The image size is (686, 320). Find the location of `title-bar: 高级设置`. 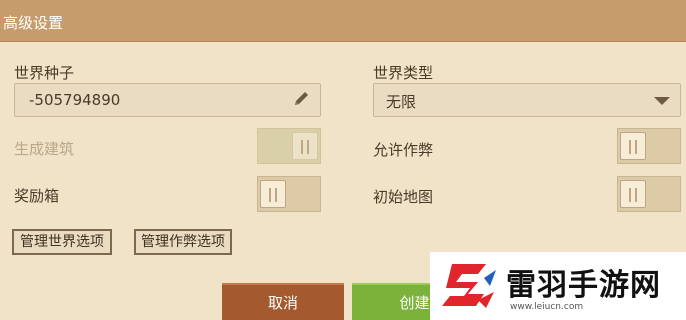

title-bar: 高级设置 is located at coordinates (343, 21).